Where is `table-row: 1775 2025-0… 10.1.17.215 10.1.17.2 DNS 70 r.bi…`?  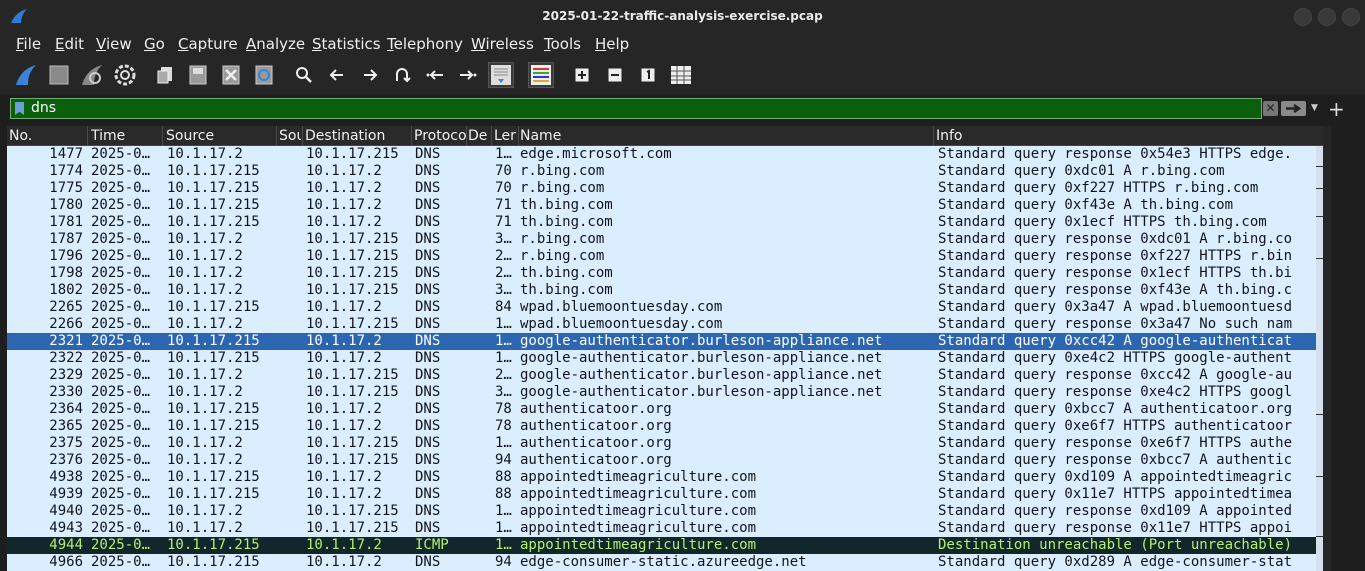 table-row: 1775 2025-0… 10.1.17.215 10.1.17.2 DNS 70 r.bi… is located at coordinates (665, 188).